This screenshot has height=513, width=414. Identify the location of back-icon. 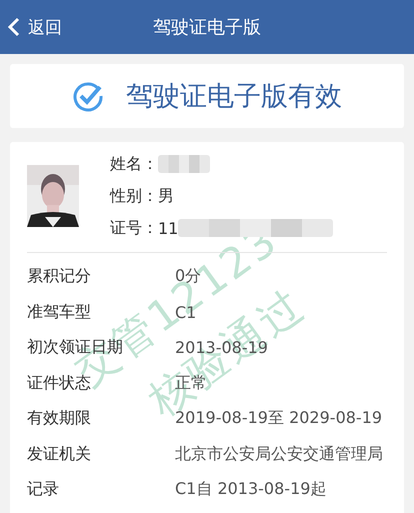
(14, 27).